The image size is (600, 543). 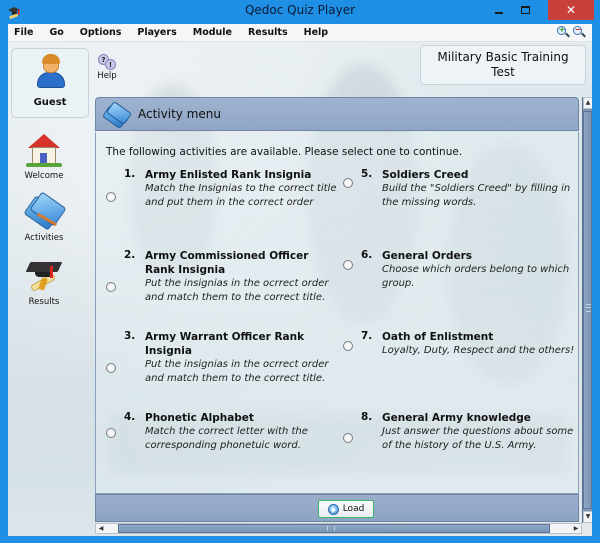 What do you see at coordinates (44, 267) in the screenshot?
I see `cap-top` at bounding box center [44, 267].